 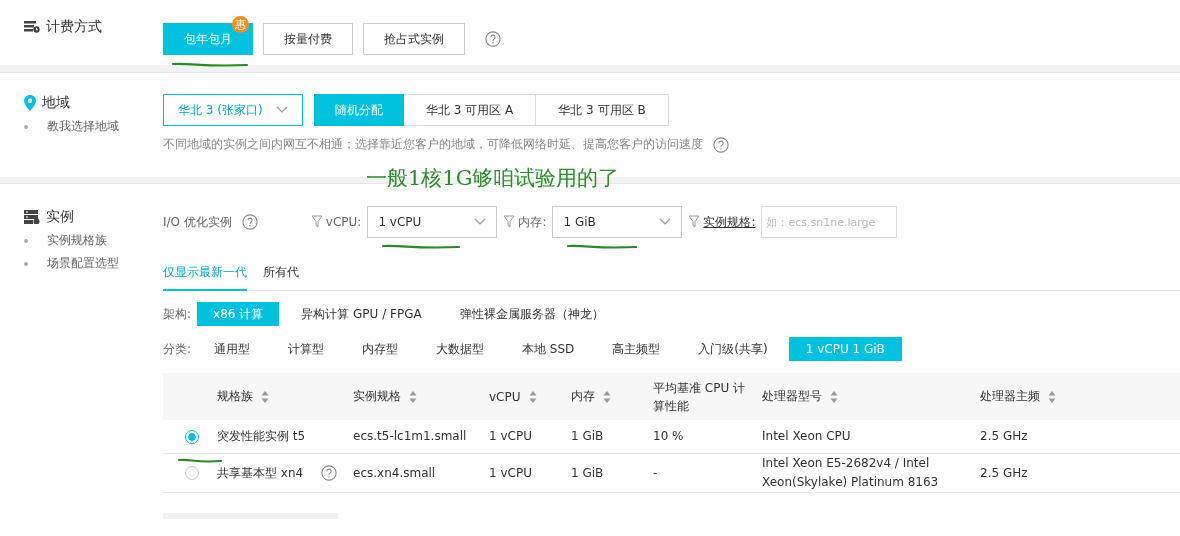 I want to click on table-cell-text: Intel Xeon E5-2682v4 / Intel Xeon(Skylake) Platinum 8163, so click(x=851, y=473).